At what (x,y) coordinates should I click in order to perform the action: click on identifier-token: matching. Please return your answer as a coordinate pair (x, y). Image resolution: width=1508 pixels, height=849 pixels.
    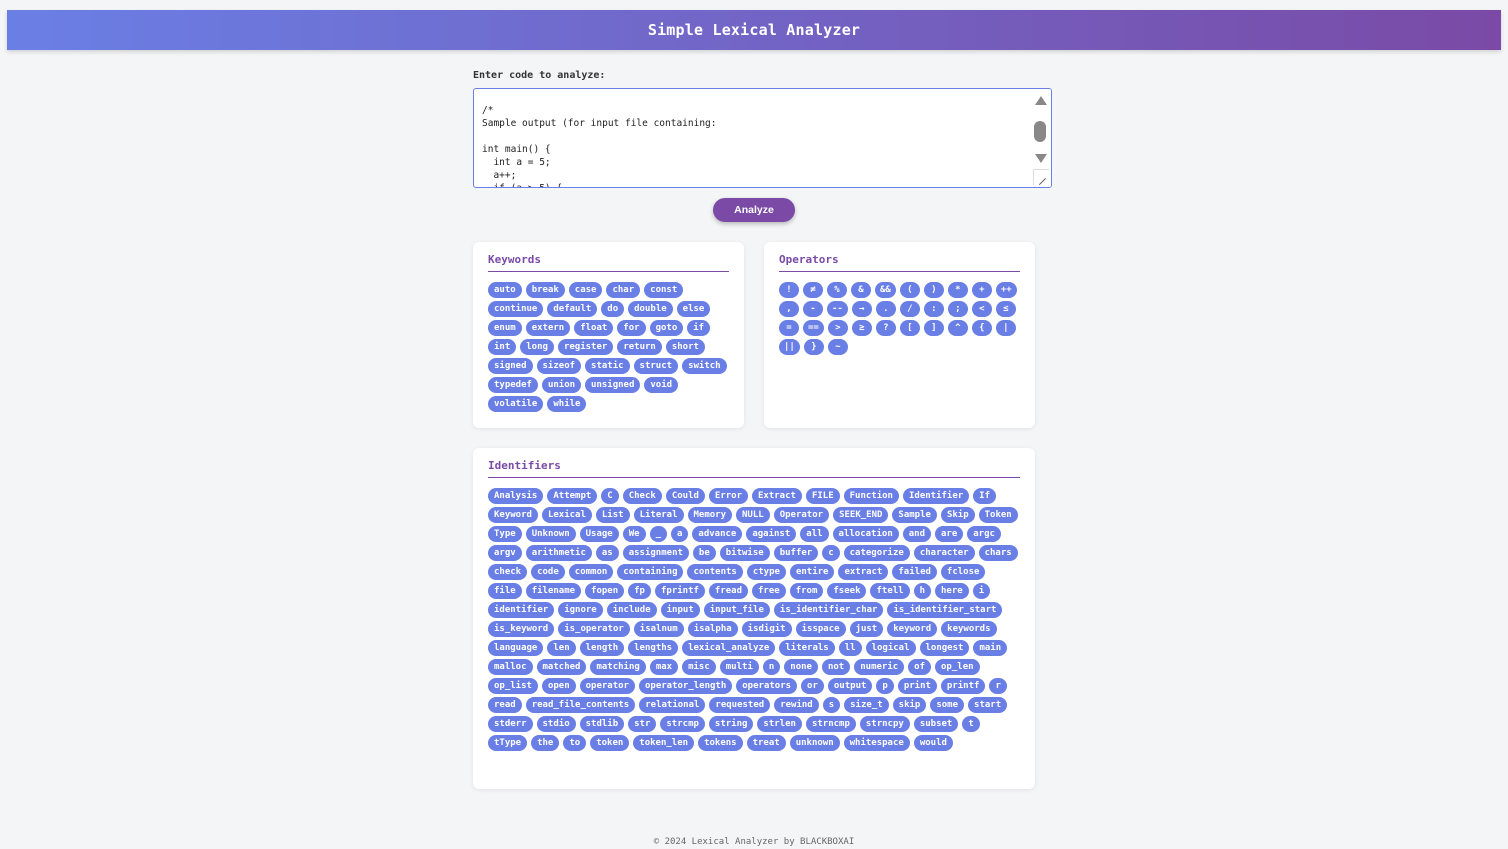
    Looking at the image, I should click on (618, 667).